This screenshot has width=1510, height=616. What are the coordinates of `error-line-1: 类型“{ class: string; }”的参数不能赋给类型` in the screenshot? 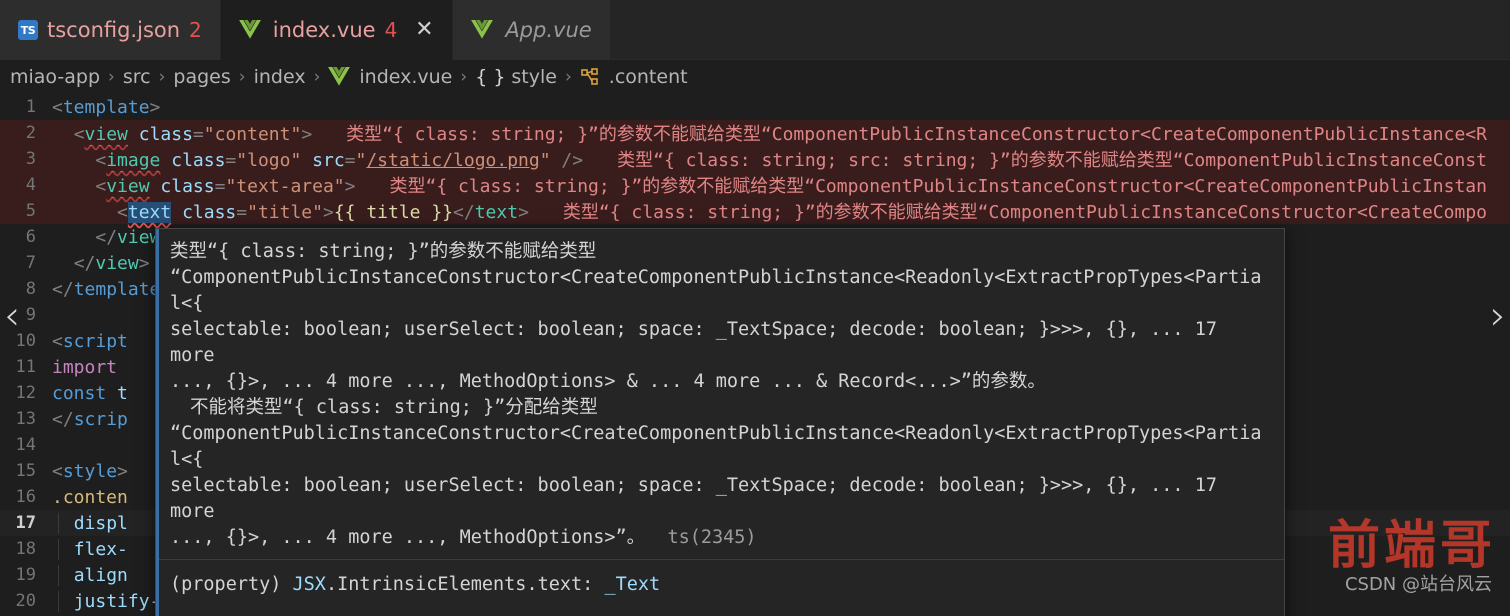 It's located at (383, 251).